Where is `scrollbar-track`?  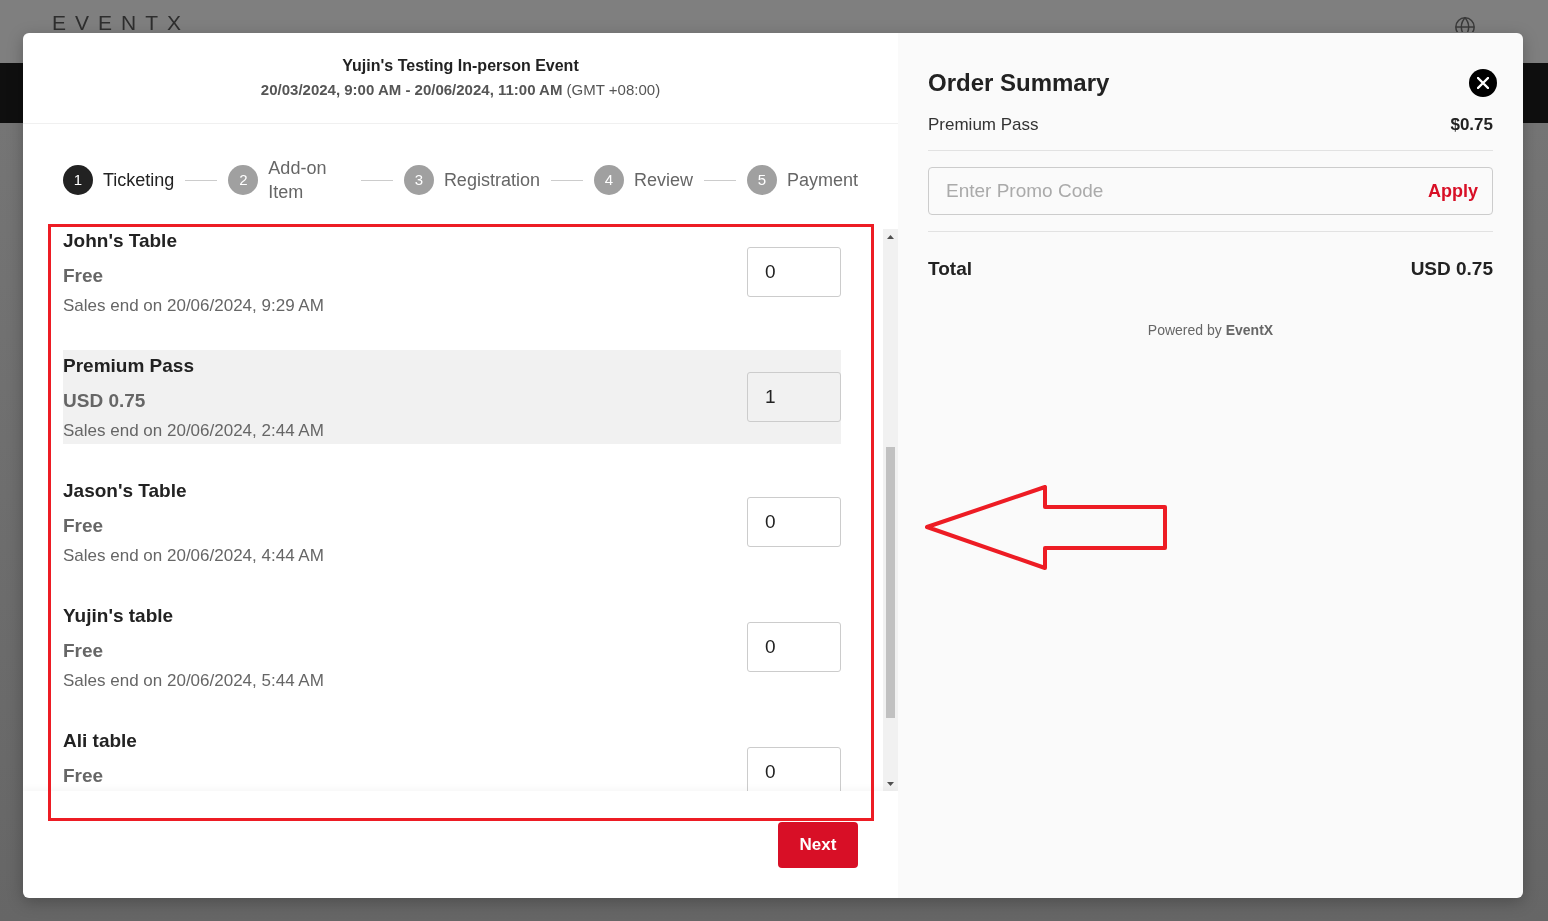
scrollbar-track is located at coordinates (890, 510).